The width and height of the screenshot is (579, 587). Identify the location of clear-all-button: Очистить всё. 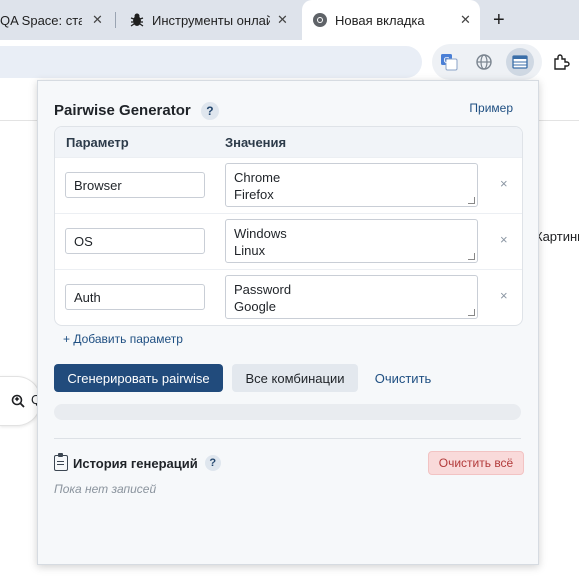
(476, 463).